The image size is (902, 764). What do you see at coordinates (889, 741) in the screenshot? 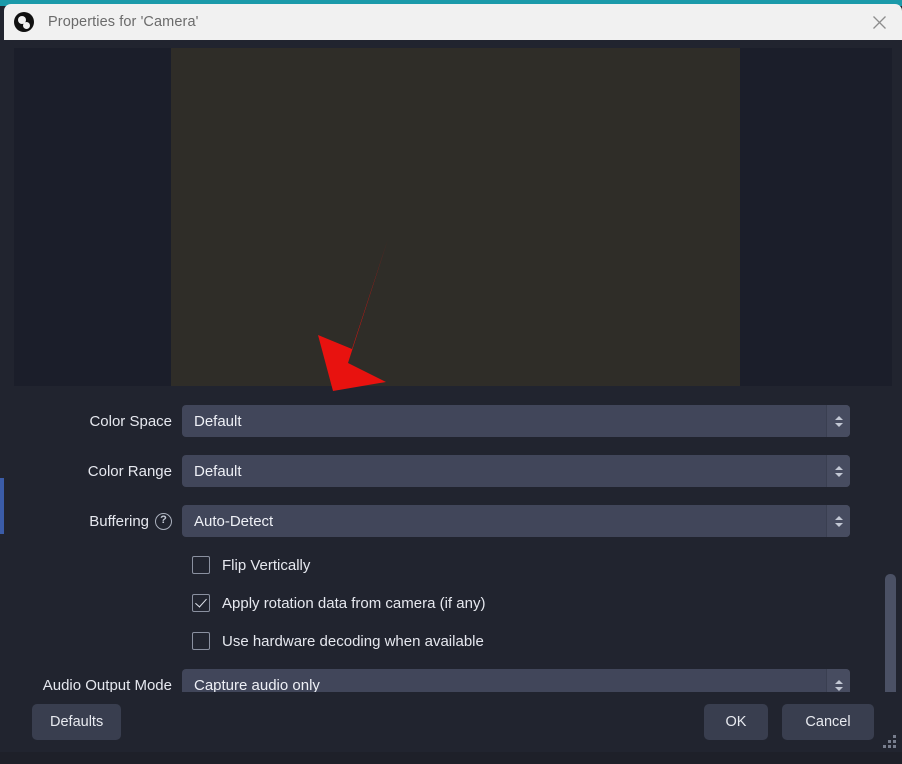
I see `resize-grip` at bounding box center [889, 741].